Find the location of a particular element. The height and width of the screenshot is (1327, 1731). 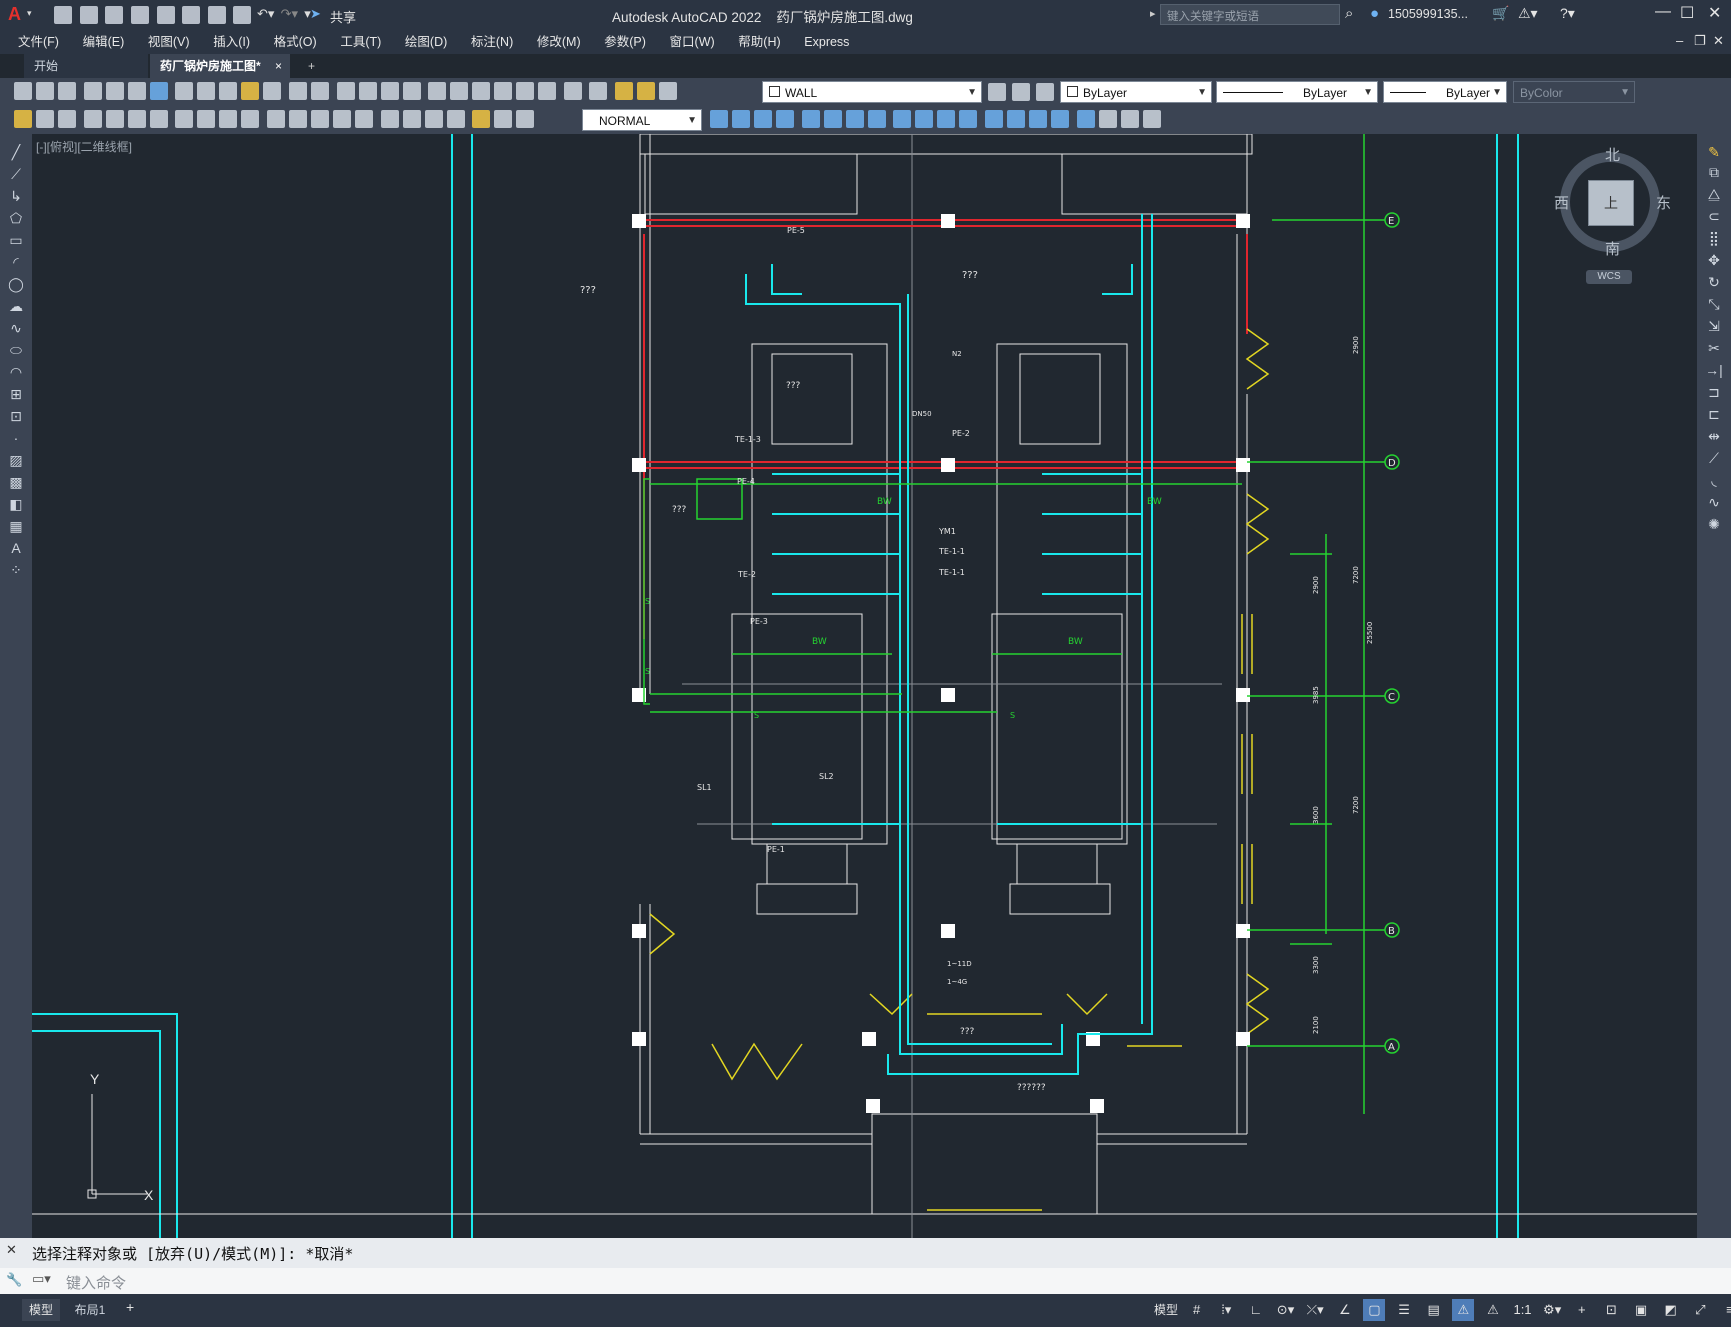

polyline-icon: ↳ is located at coordinates (16, 196).